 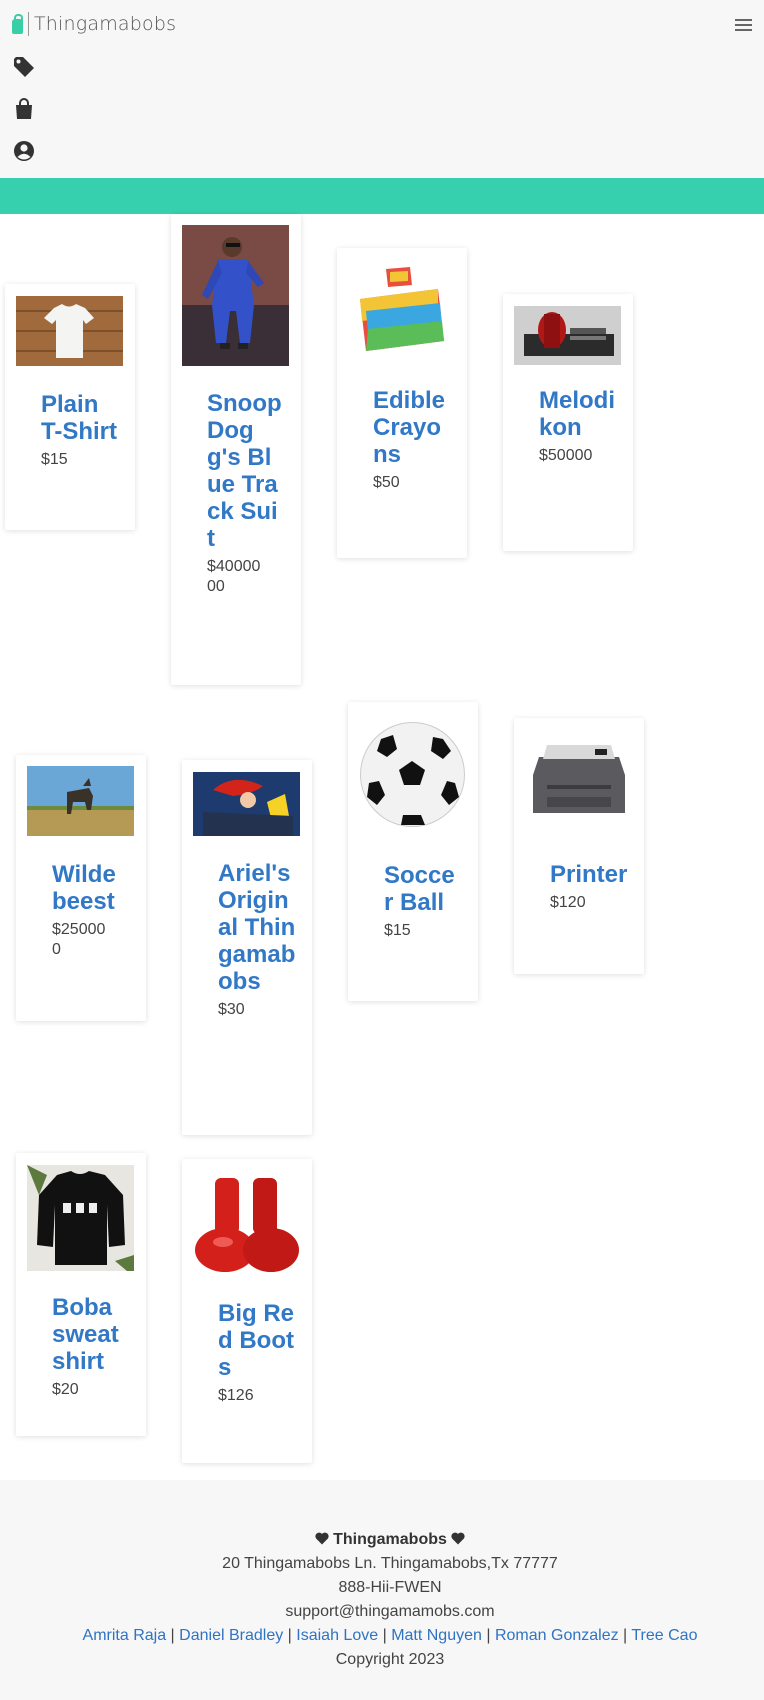 I want to click on ariel-image, so click(x=246, y=804).